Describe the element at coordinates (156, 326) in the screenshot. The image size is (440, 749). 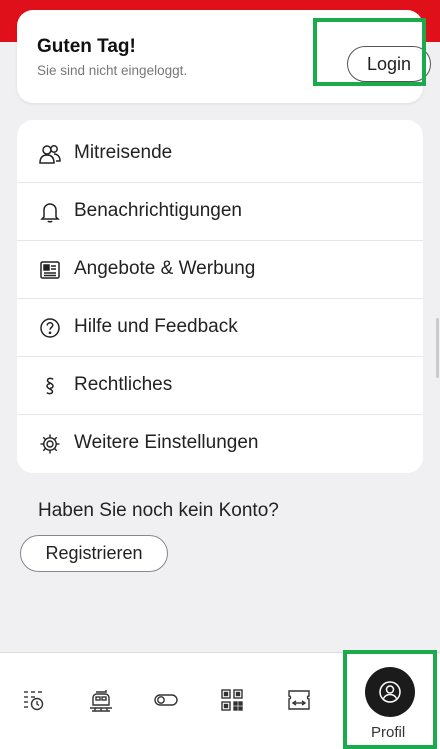
I see `menu-item-label: Hilfe und Feedback` at that location.